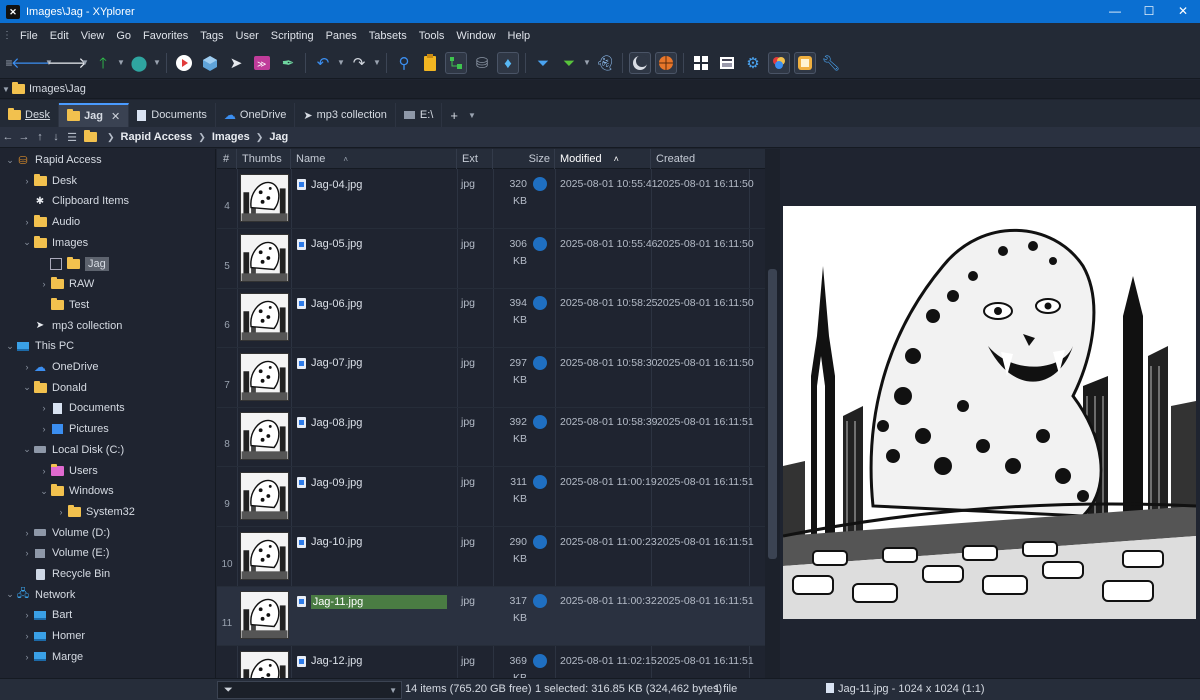  I want to click on file-name-cell: Jag-07.jpg, so click(372, 363).